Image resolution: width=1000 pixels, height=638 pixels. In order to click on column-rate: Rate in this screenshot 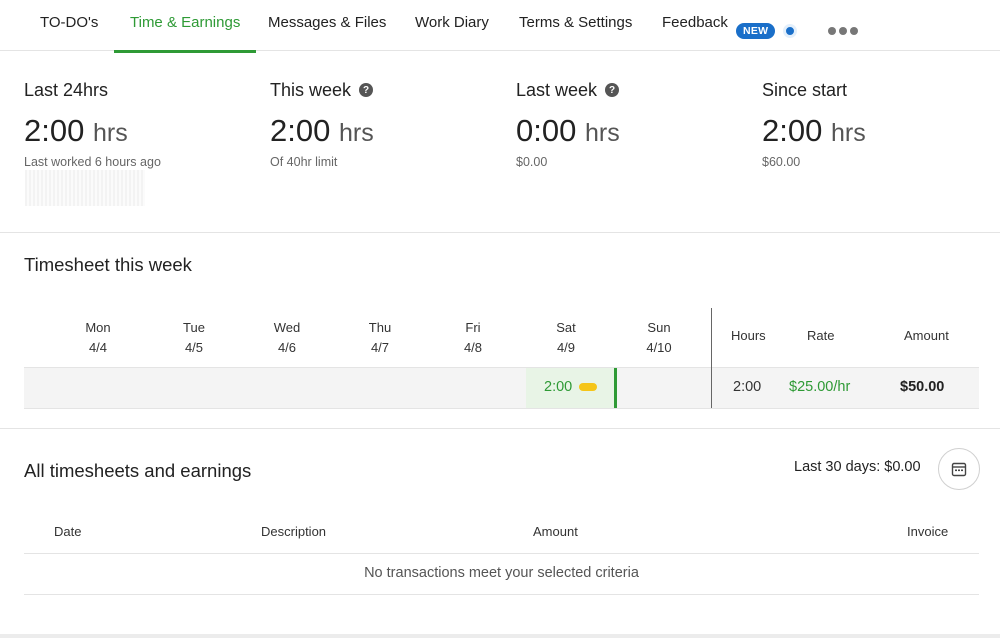, I will do `click(821, 335)`.